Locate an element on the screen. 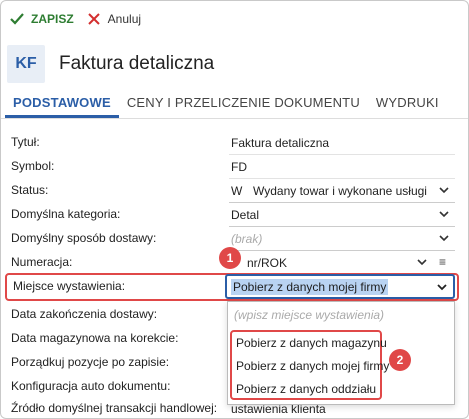 This screenshot has width=469, height=419. page-title: Faktura detaliczna is located at coordinates (137, 63).